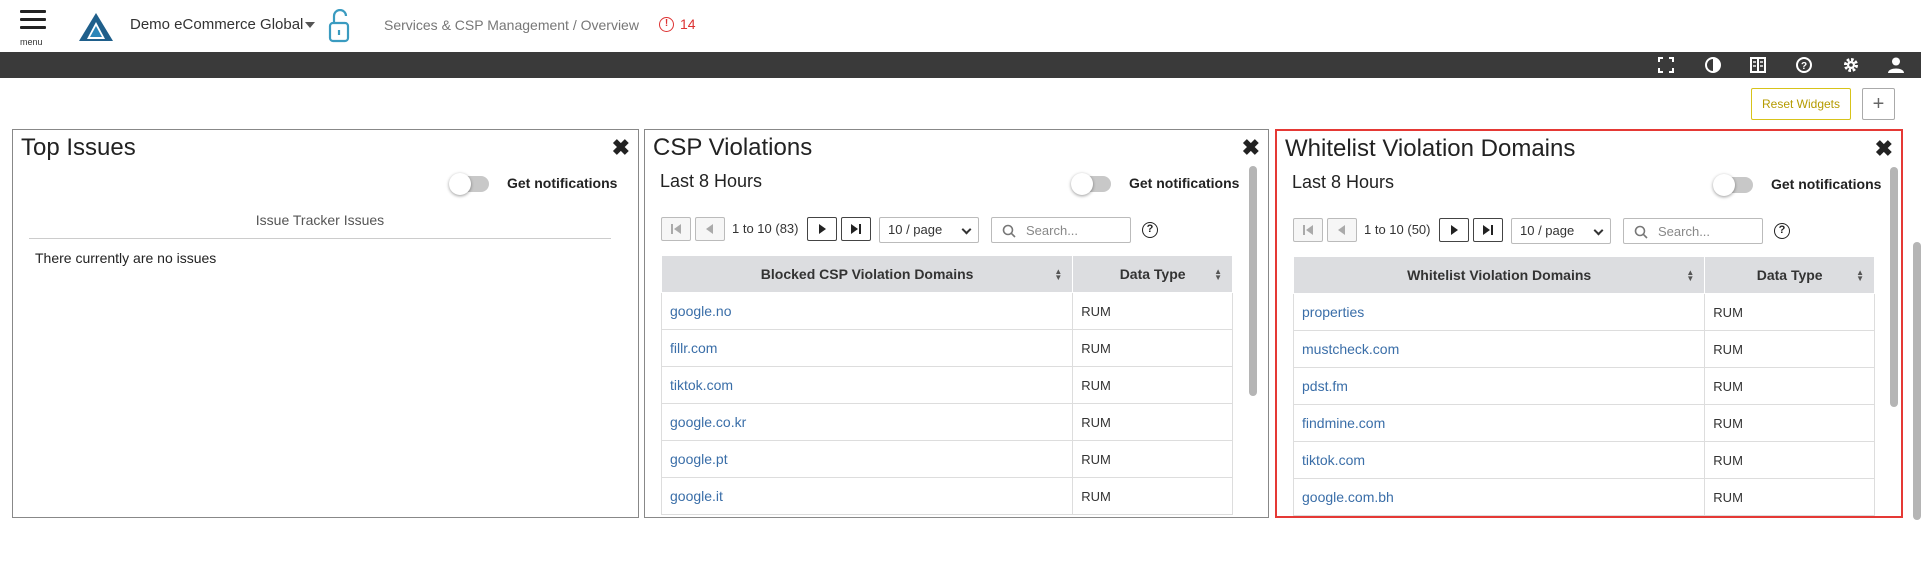 This screenshot has height=565, width=1921. I want to click on fullscreen-icon, so click(1666, 65).